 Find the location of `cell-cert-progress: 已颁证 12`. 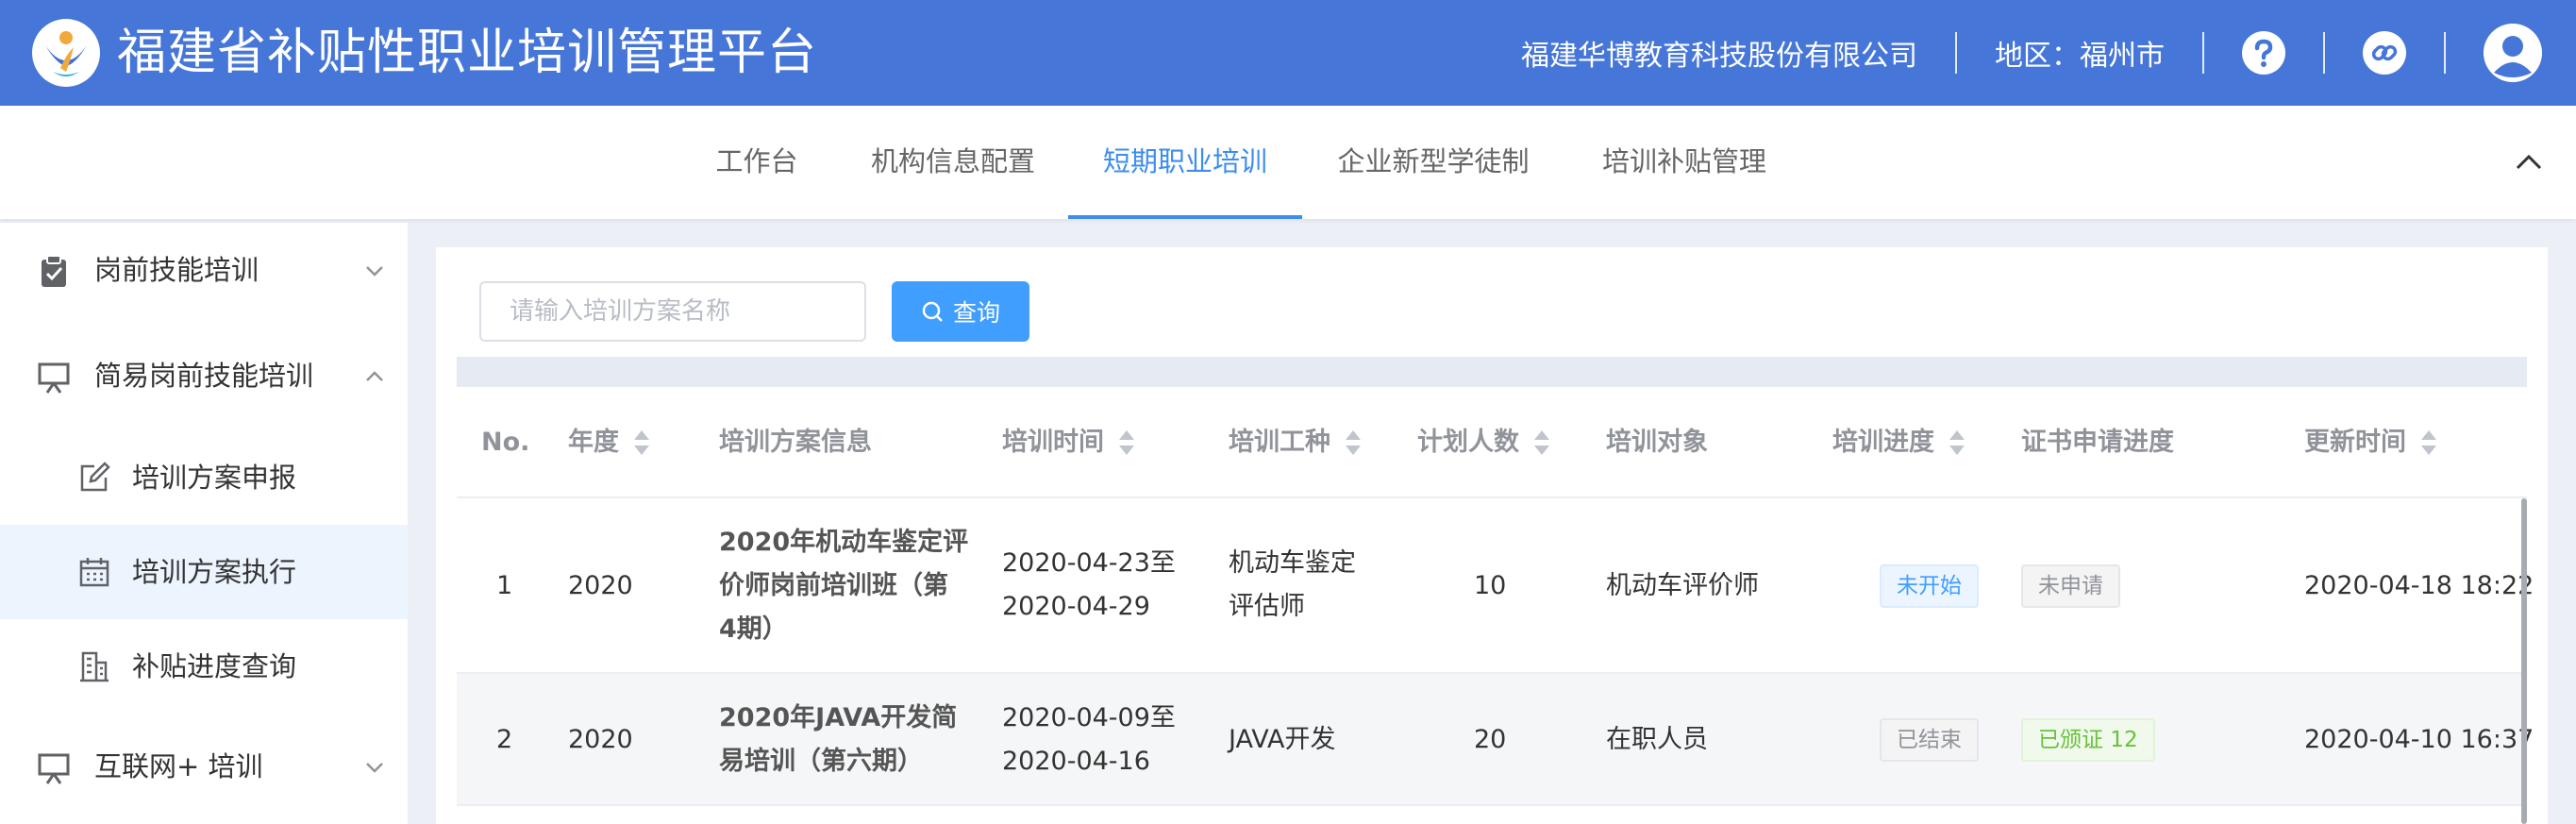

cell-cert-progress: 已颁证 12 is located at coordinates (2088, 740).